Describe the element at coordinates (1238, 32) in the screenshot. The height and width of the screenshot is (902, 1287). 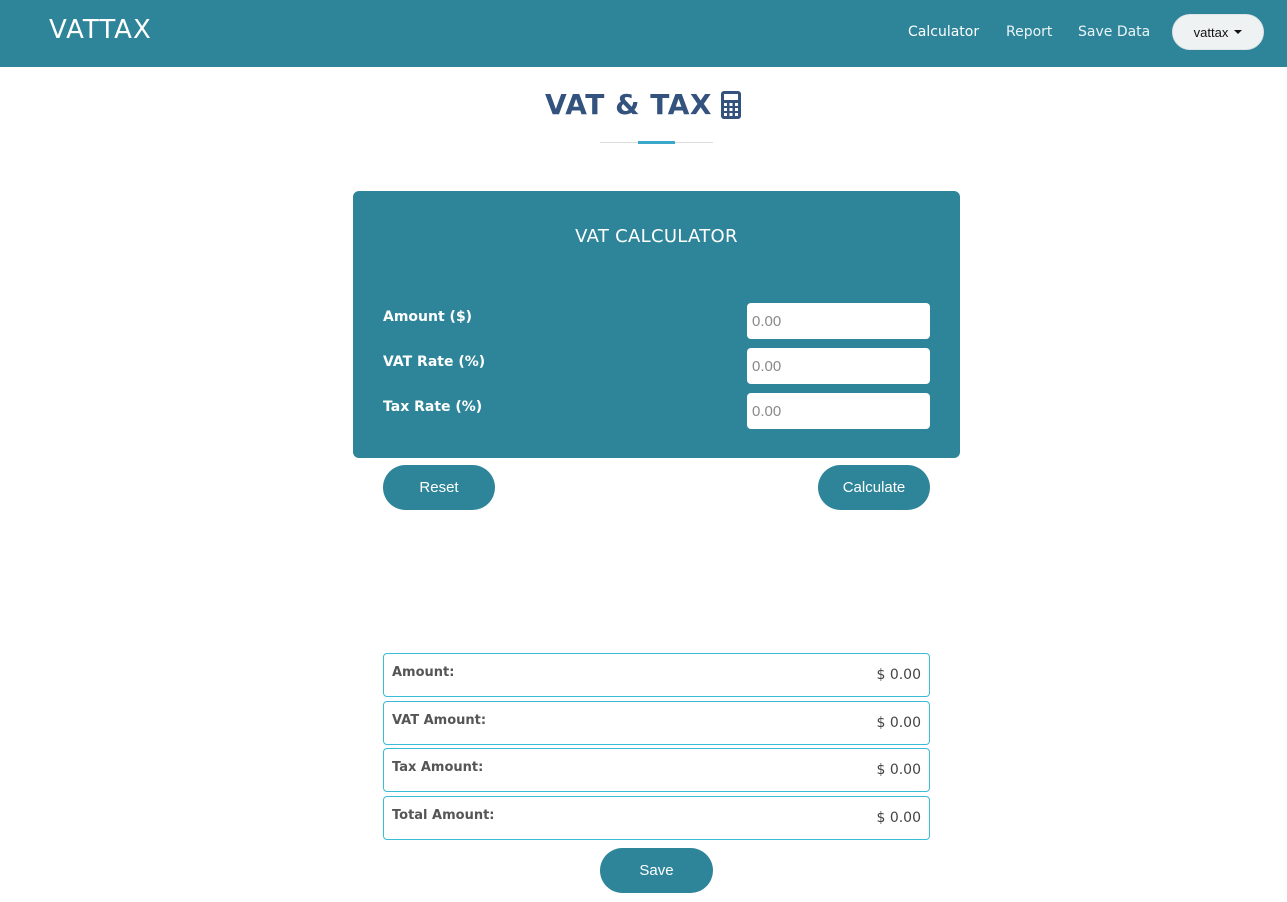
I see `caret-down-icon` at that location.